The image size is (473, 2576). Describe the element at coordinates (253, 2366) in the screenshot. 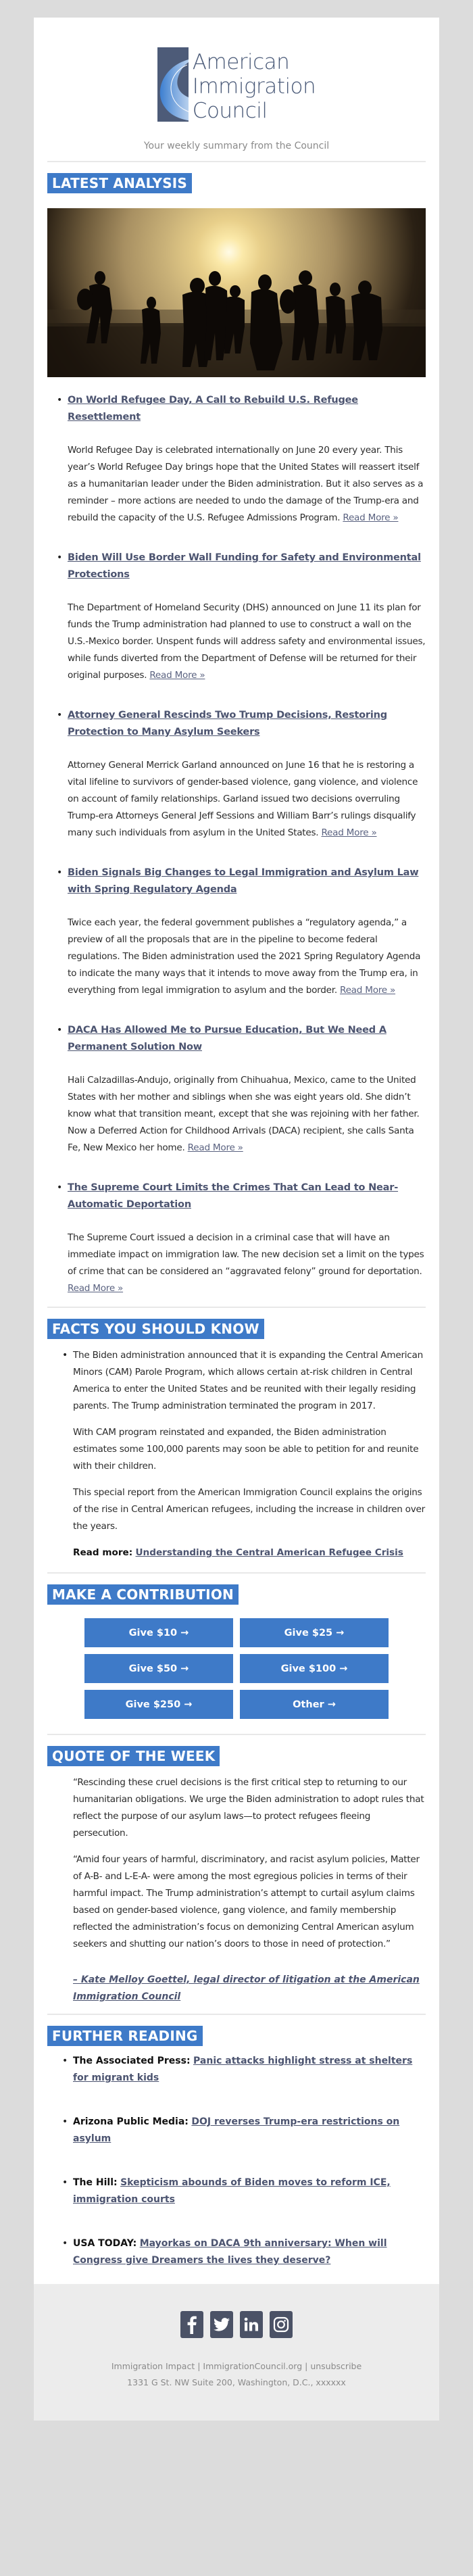

I see `immigration-council-link: ImmigrationCouncil.org` at that location.